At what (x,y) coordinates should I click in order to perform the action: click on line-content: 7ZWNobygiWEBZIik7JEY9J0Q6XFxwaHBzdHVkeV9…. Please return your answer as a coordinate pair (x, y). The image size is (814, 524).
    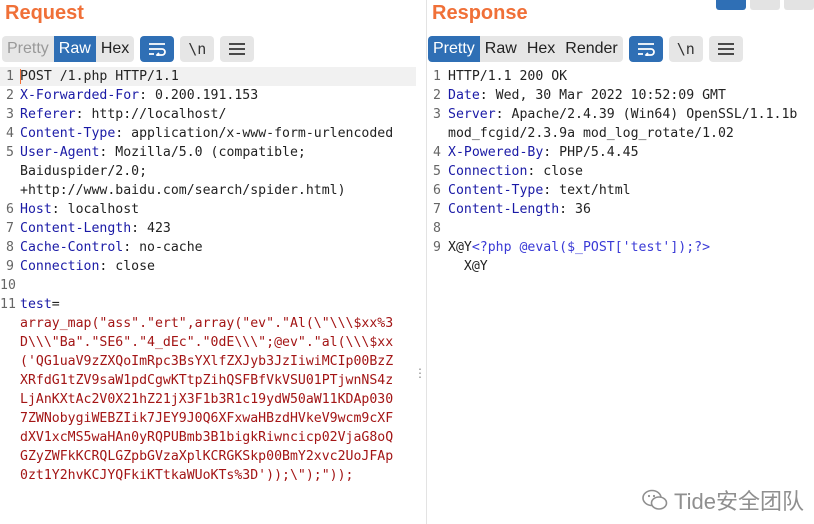
    Looking at the image, I should click on (206, 418).